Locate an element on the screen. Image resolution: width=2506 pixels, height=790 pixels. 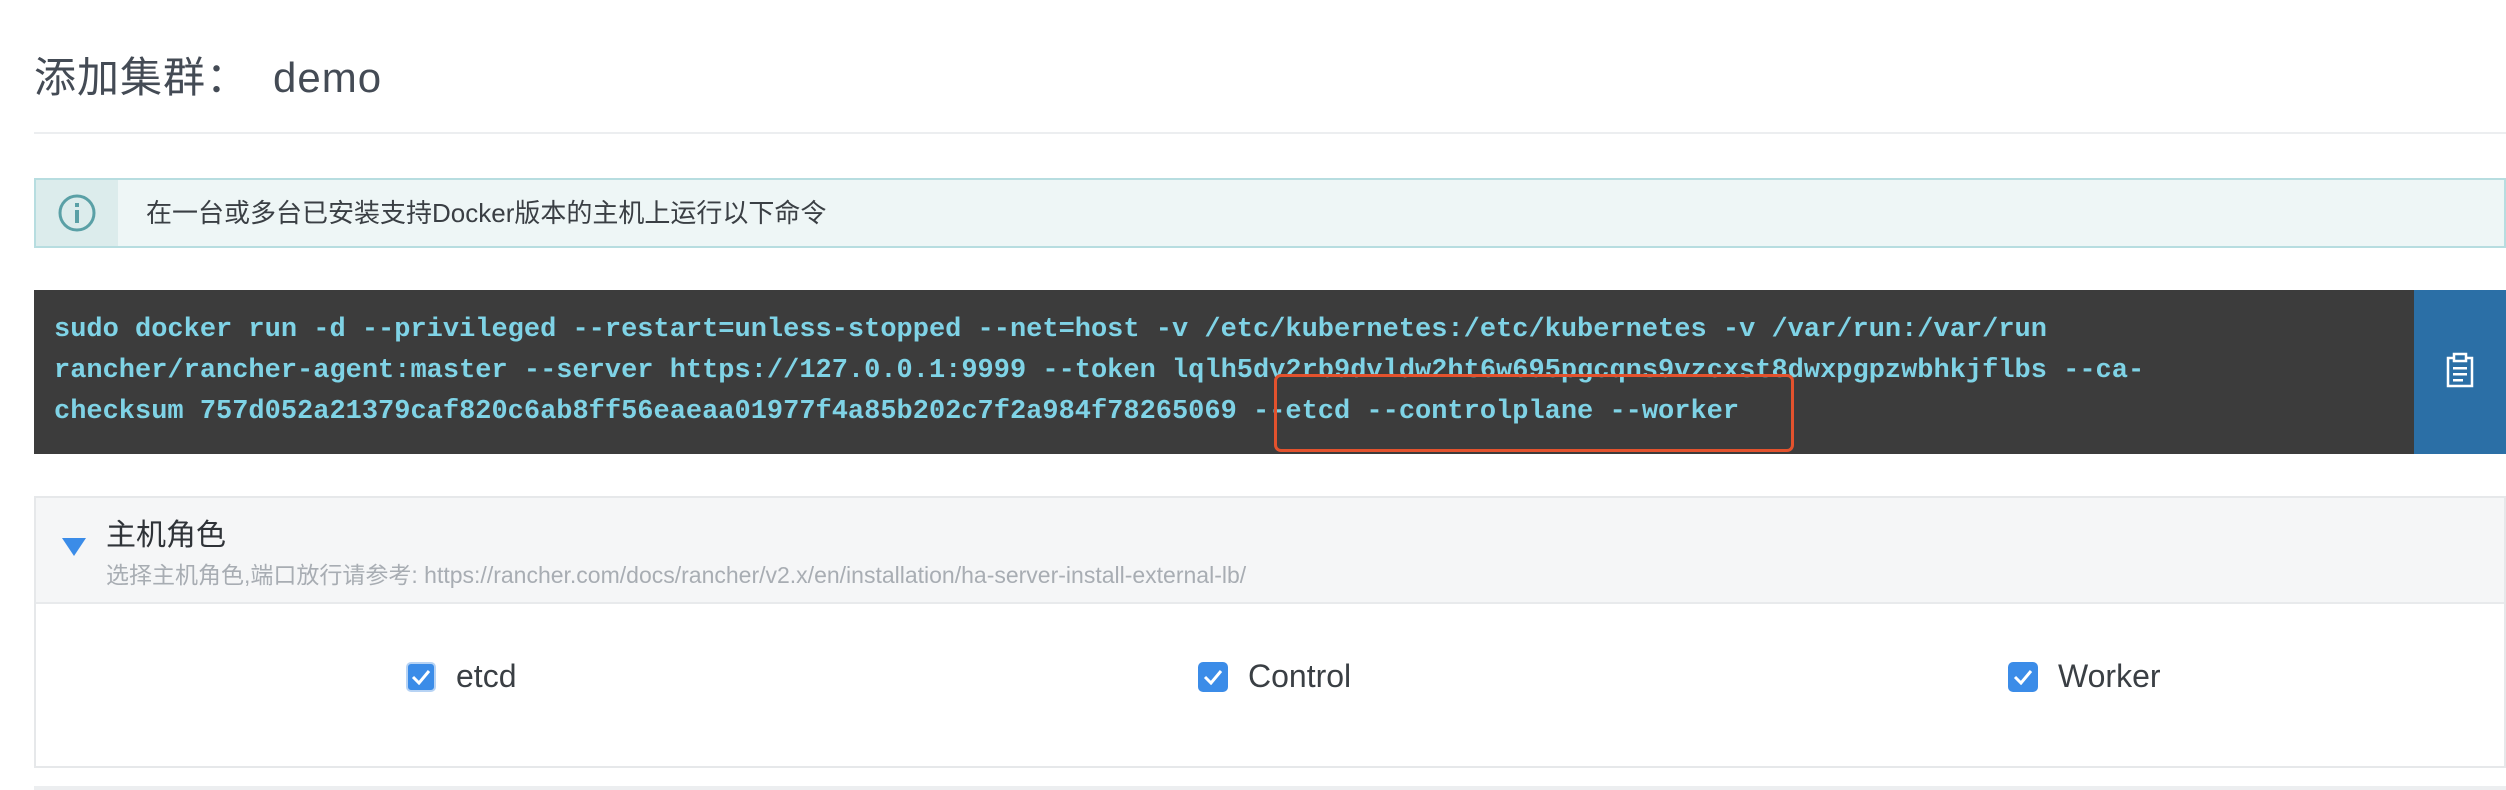
worker-checkbox is located at coordinates (2023, 676).